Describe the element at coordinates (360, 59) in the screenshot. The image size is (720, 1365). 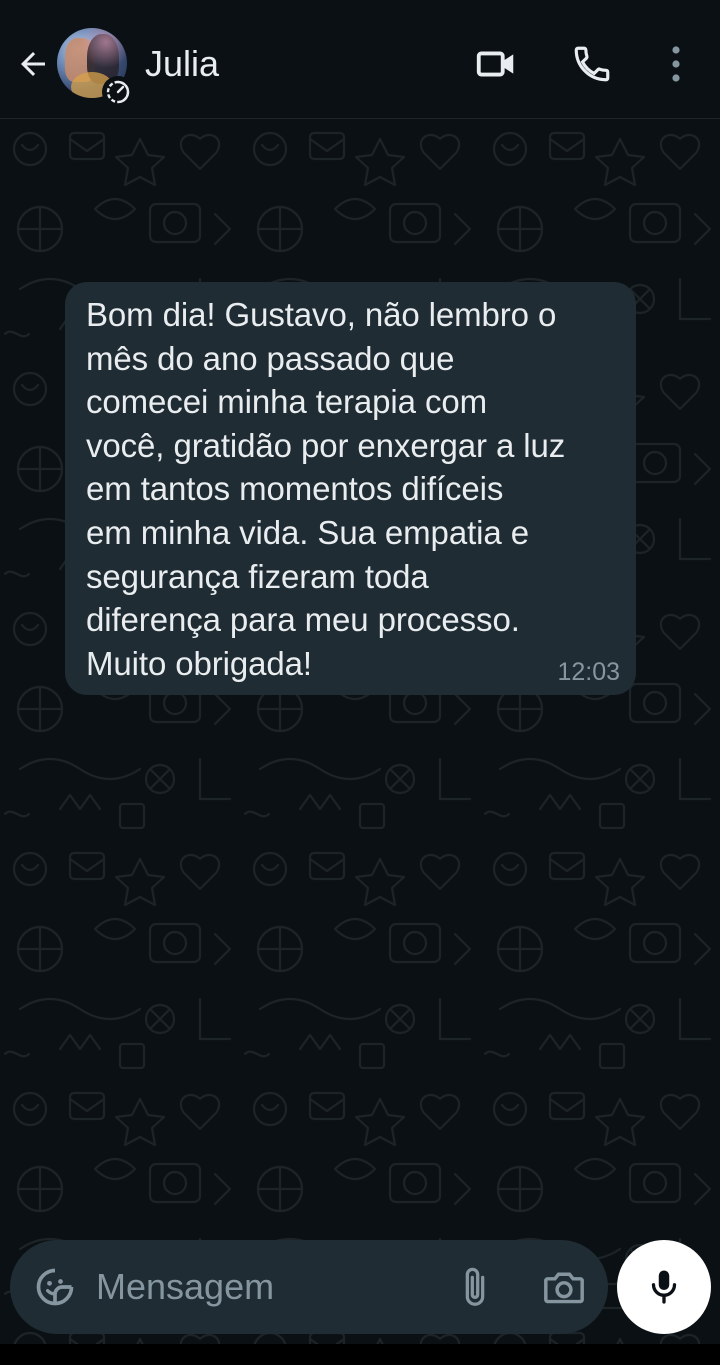
I see `chat-header: Julia` at that location.